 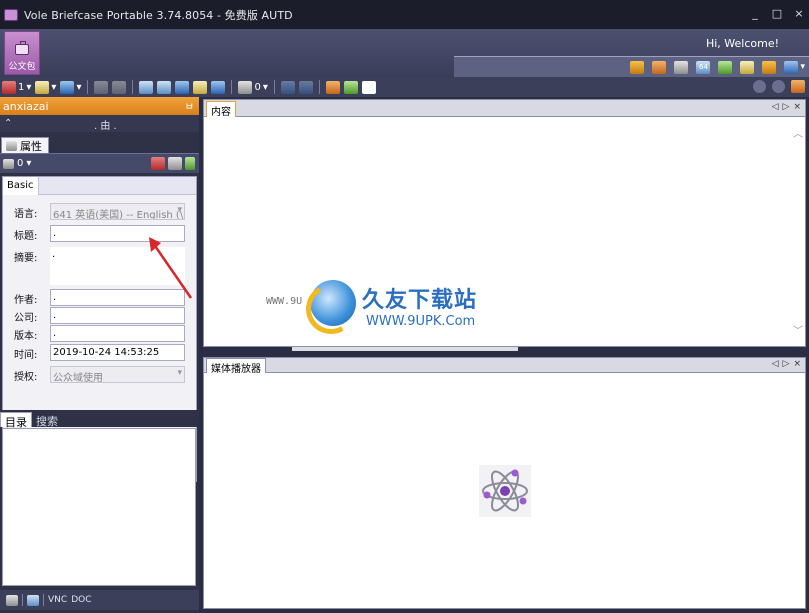 What do you see at coordinates (245, 87) in the screenshot?
I see `copy-icon` at bounding box center [245, 87].